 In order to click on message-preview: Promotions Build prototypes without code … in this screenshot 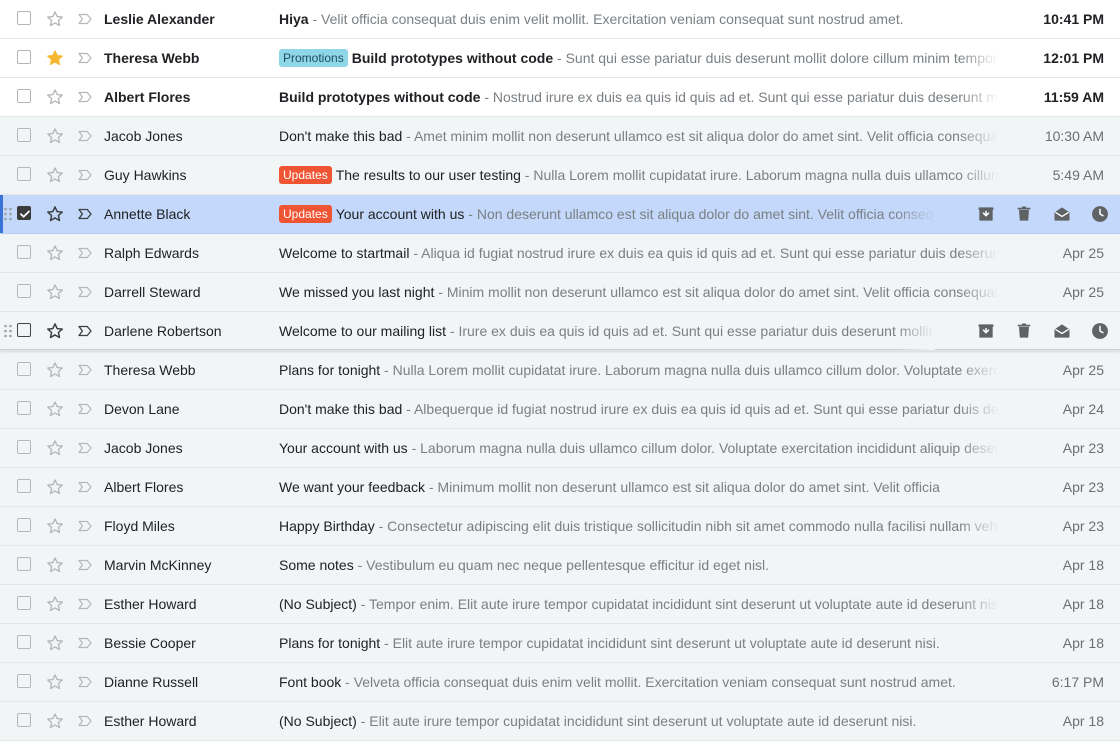, I will do `click(639, 58)`.